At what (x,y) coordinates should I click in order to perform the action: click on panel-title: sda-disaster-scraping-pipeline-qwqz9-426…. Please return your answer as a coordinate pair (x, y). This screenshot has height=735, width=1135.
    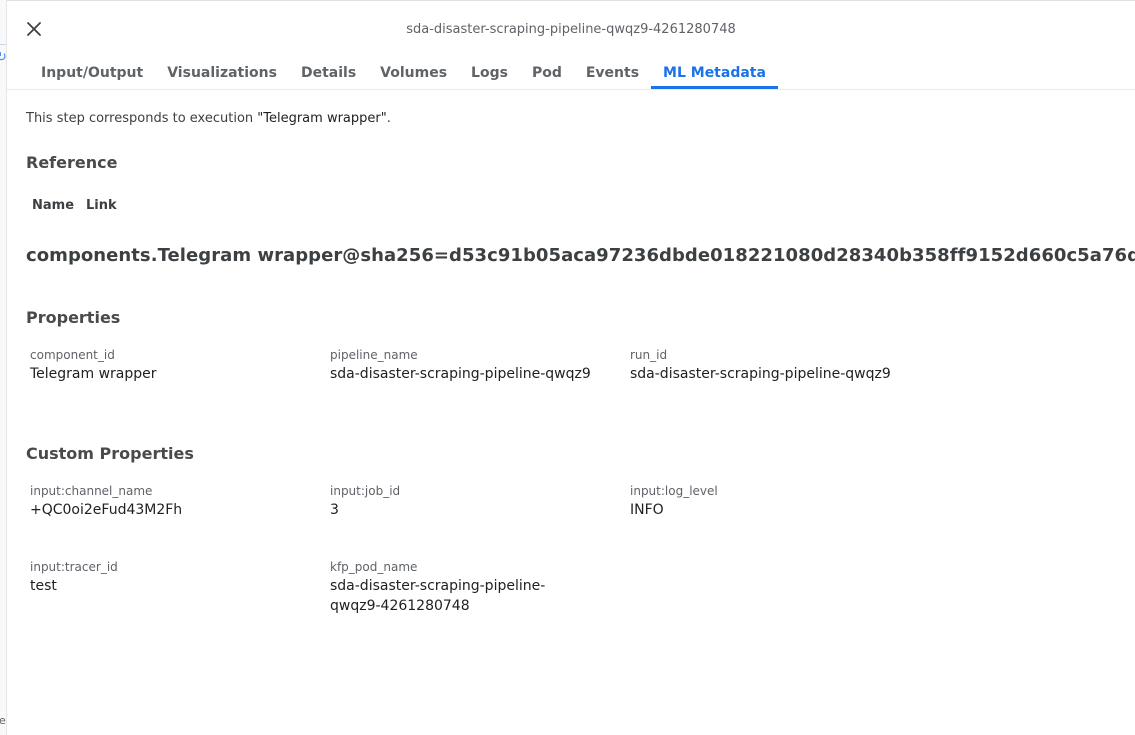
    Looking at the image, I should click on (571, 29).